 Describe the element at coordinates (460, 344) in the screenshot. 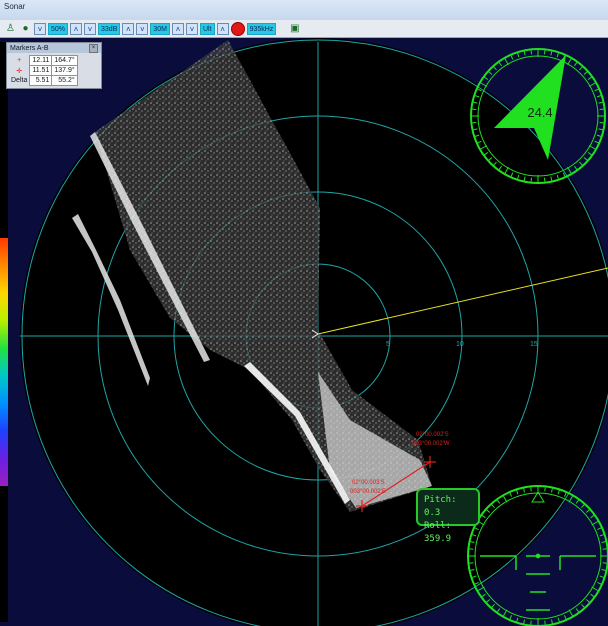

I see `range-label-10: 10` at that location.